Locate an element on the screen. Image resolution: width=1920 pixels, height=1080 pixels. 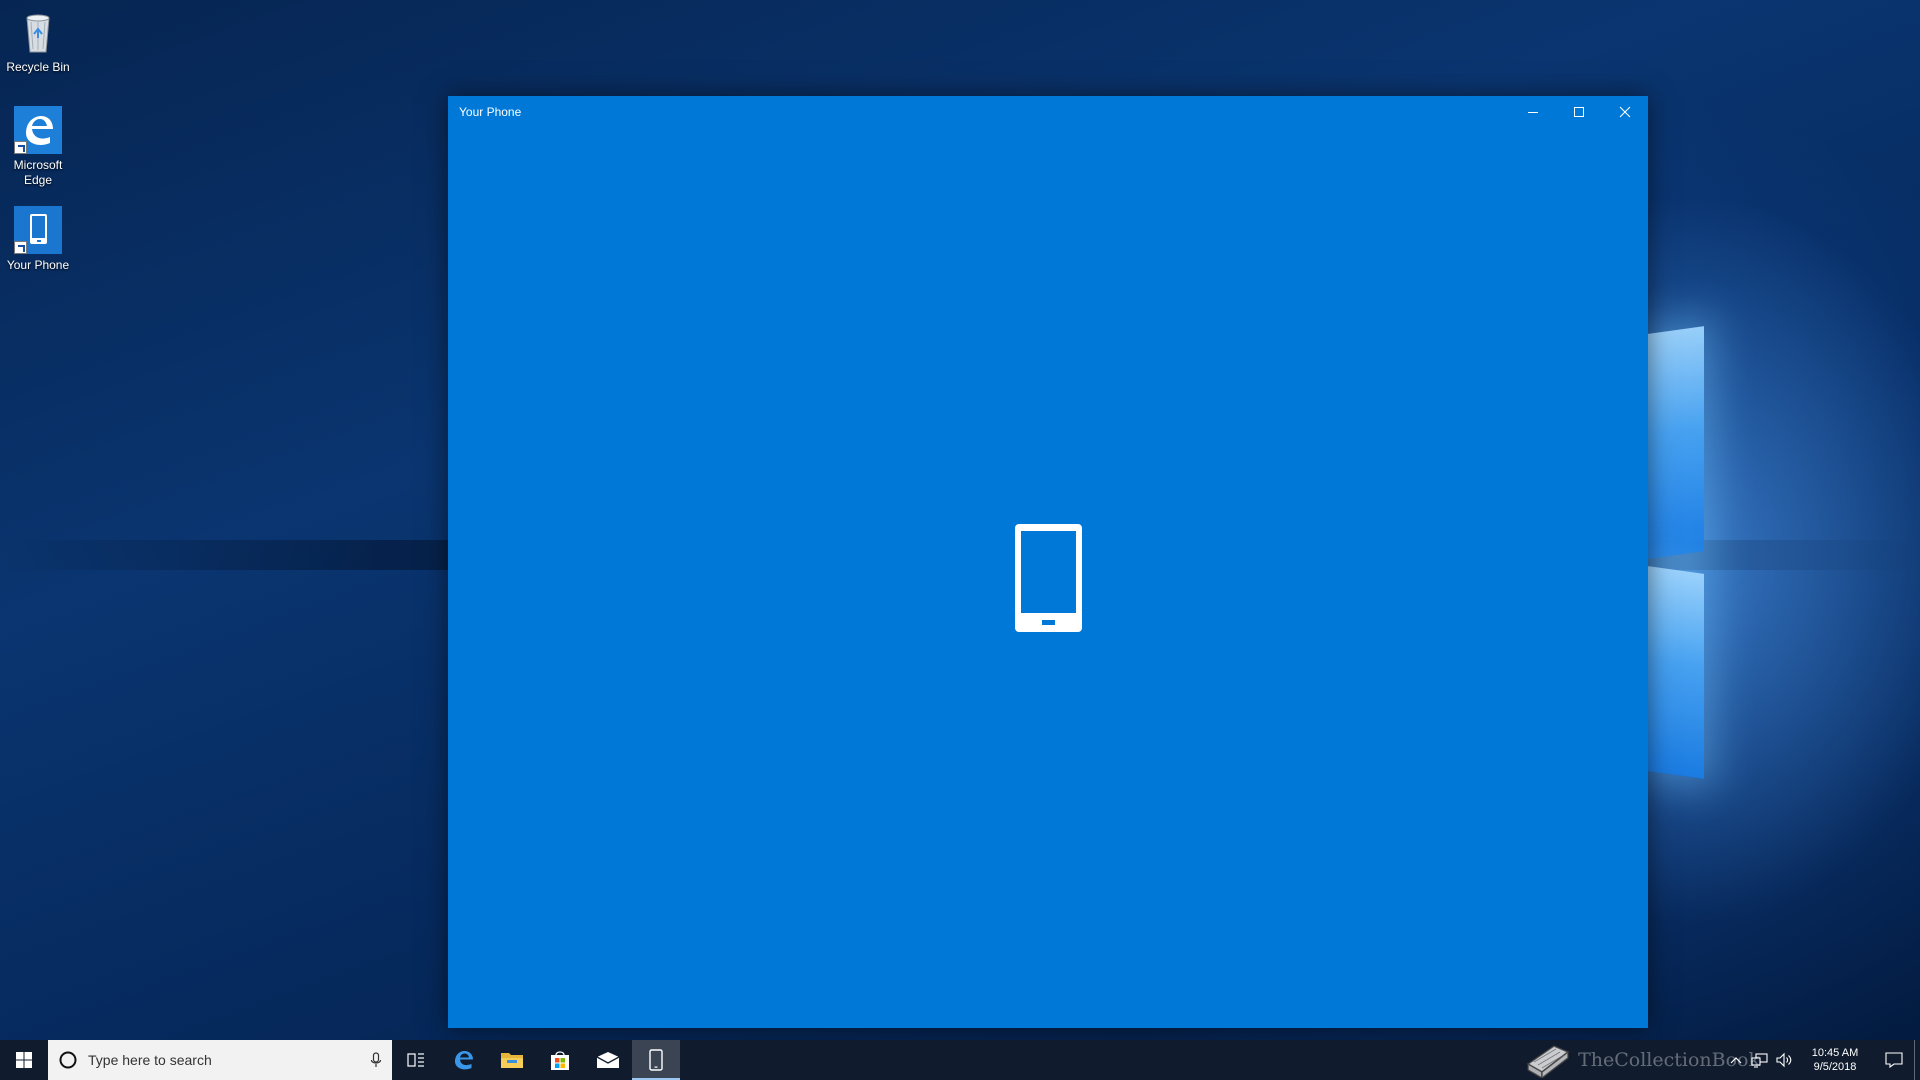
task-view-button is located at coordinates (416, 1060).